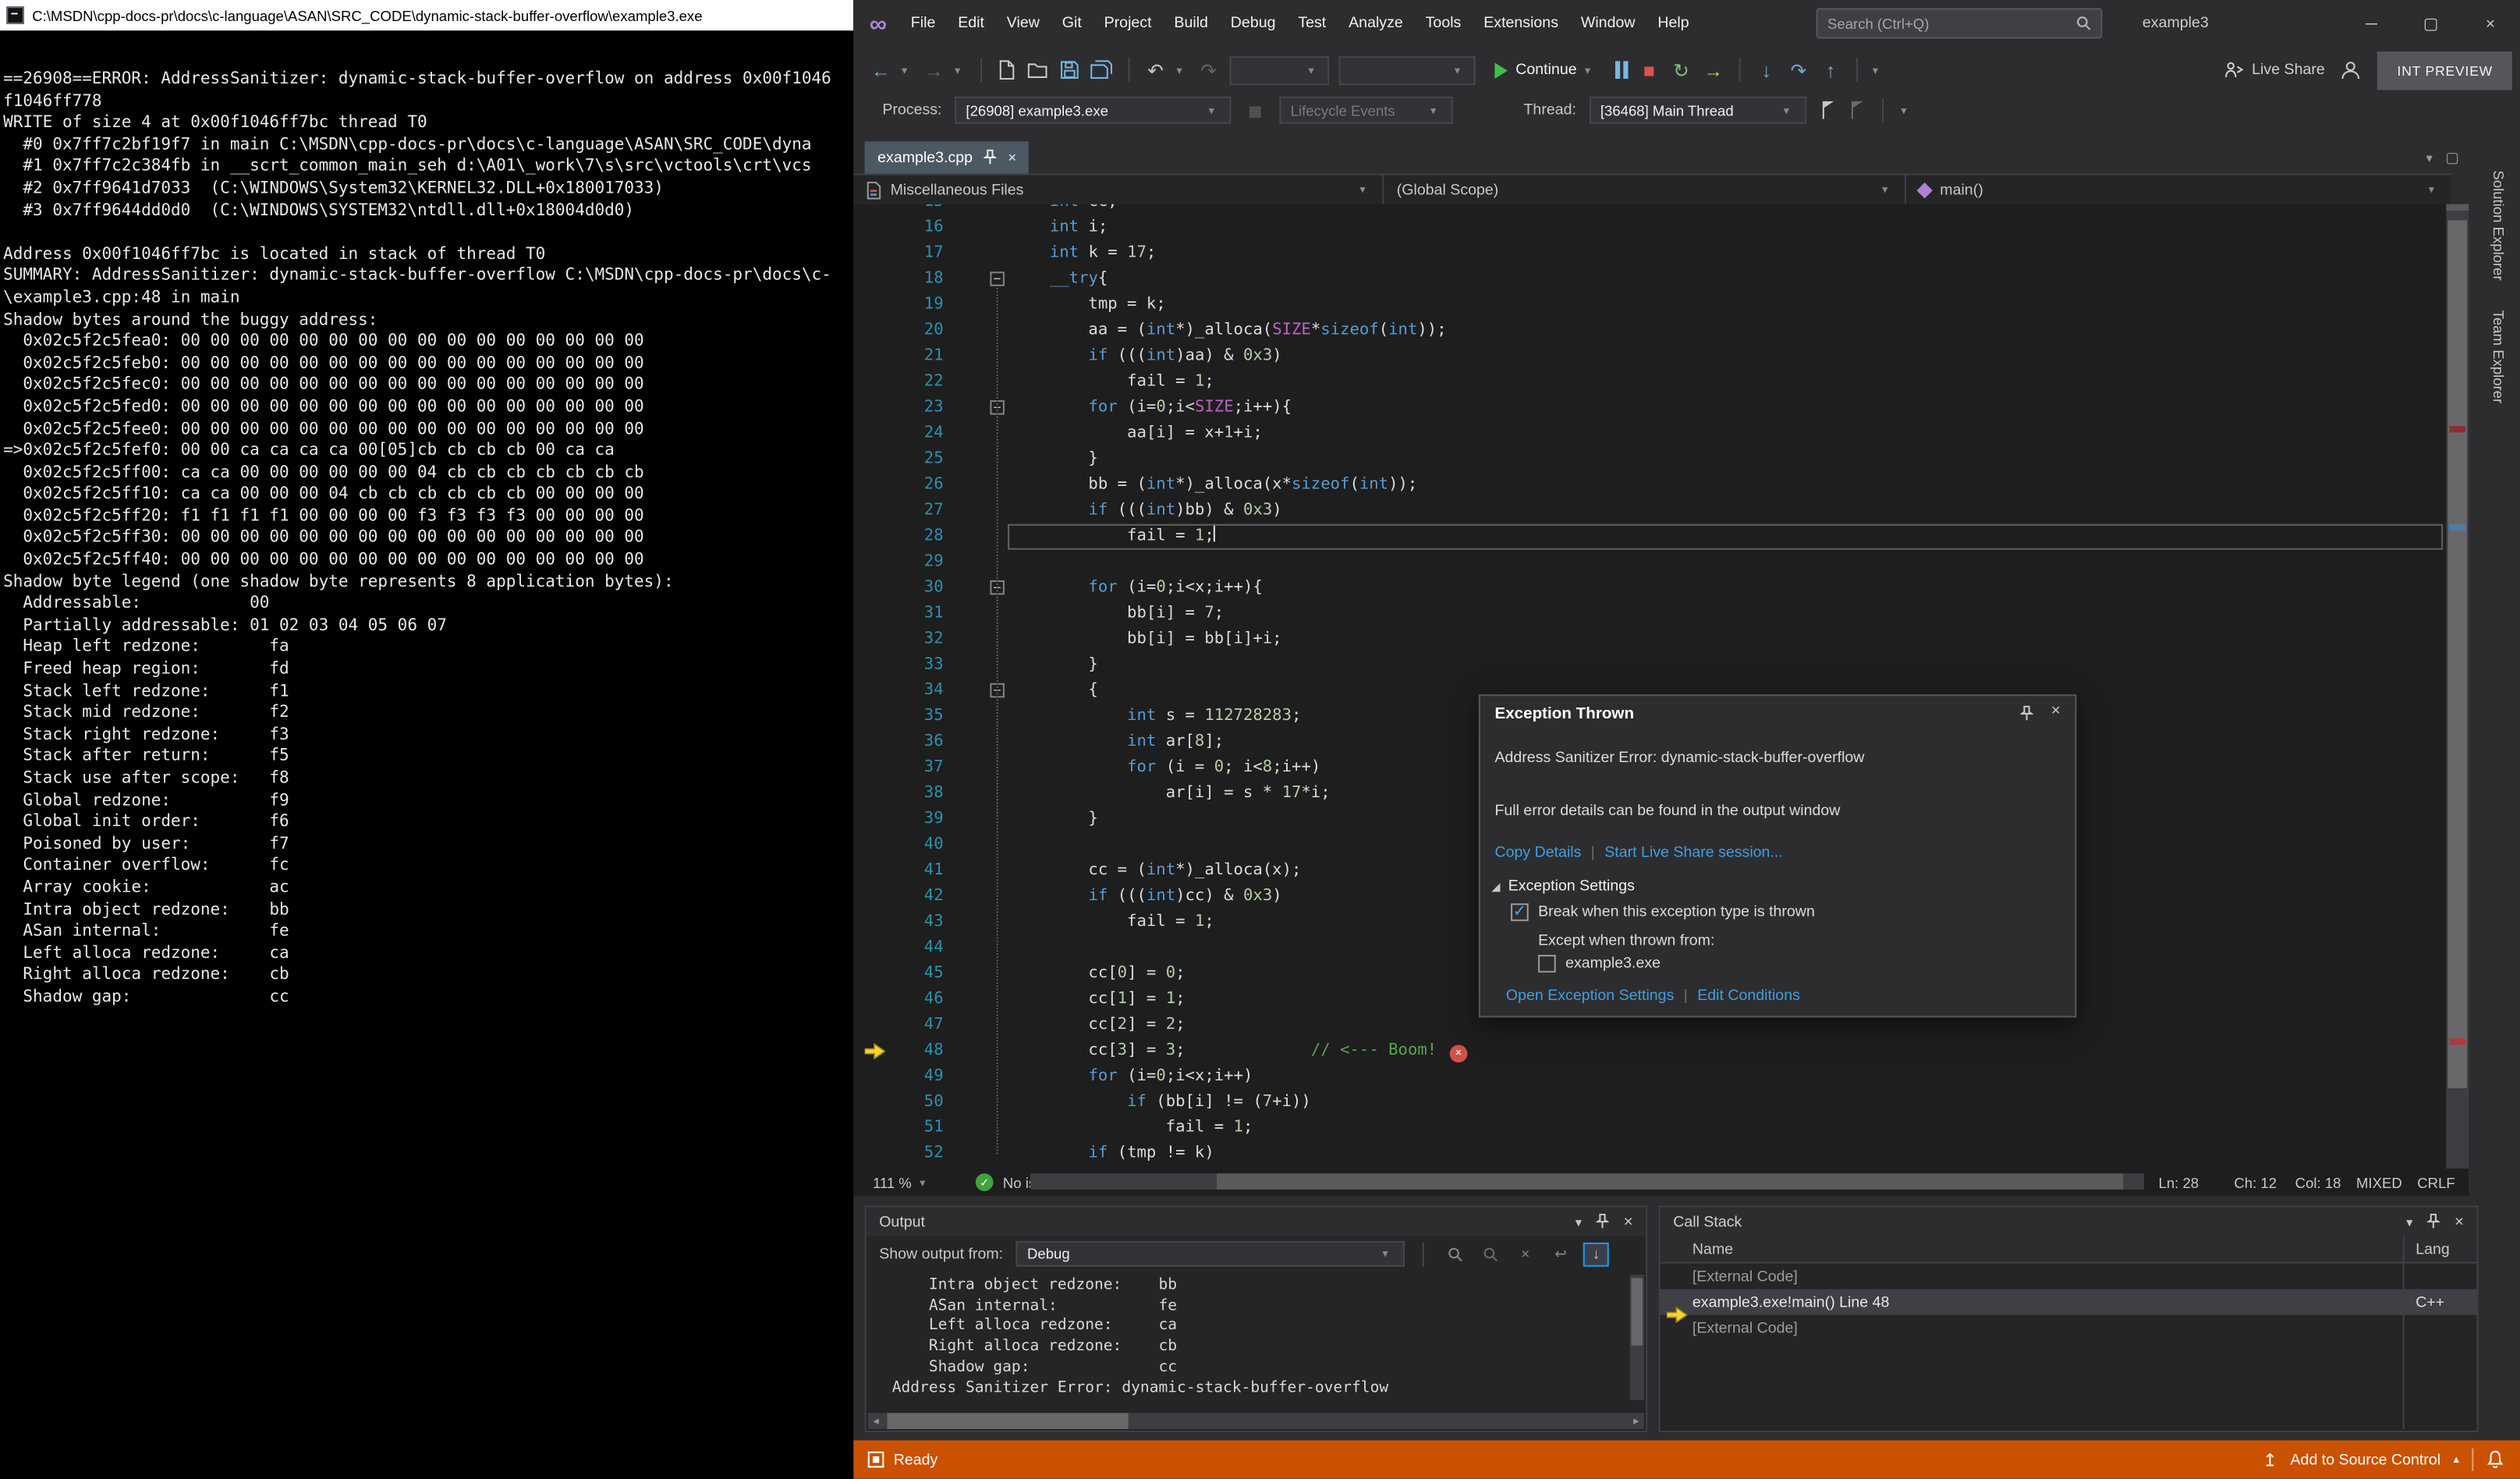  Describe the element at coordinates (1547, 964) in the screenshot. I see `module-checkbox` at that location.